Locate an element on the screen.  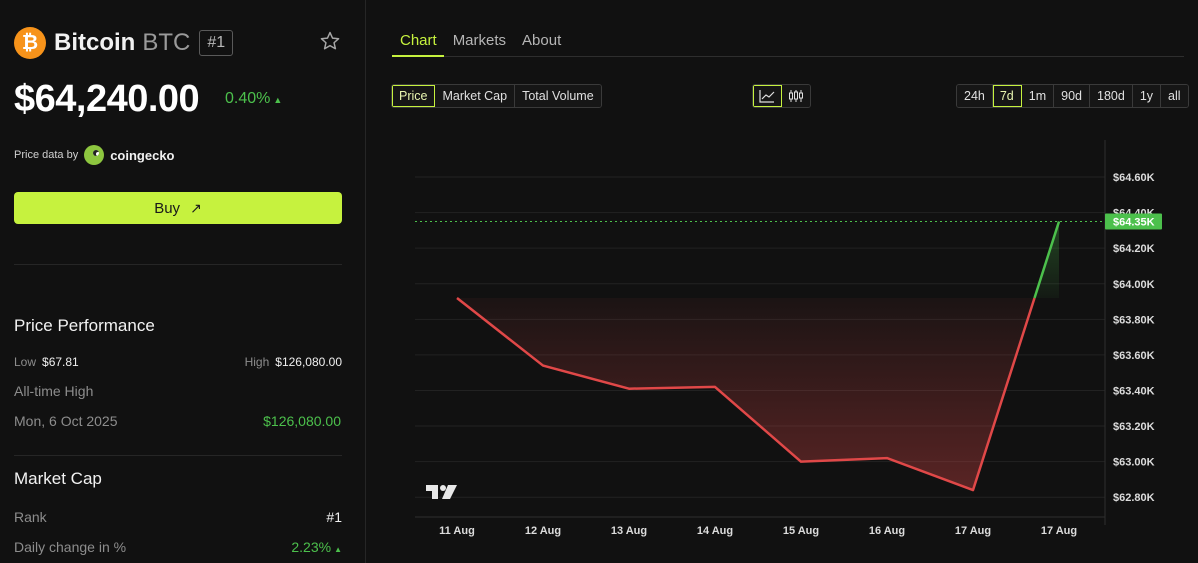
price-change-value: 0.40% is located at coordinates (248, 98).